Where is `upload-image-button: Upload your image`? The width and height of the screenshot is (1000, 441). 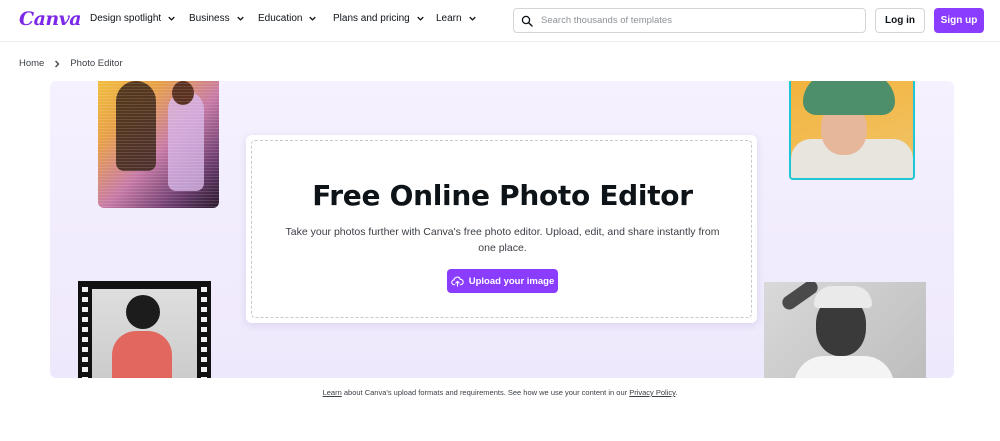 upload-image-button: Upload your image is located at coordinates (502, 281).